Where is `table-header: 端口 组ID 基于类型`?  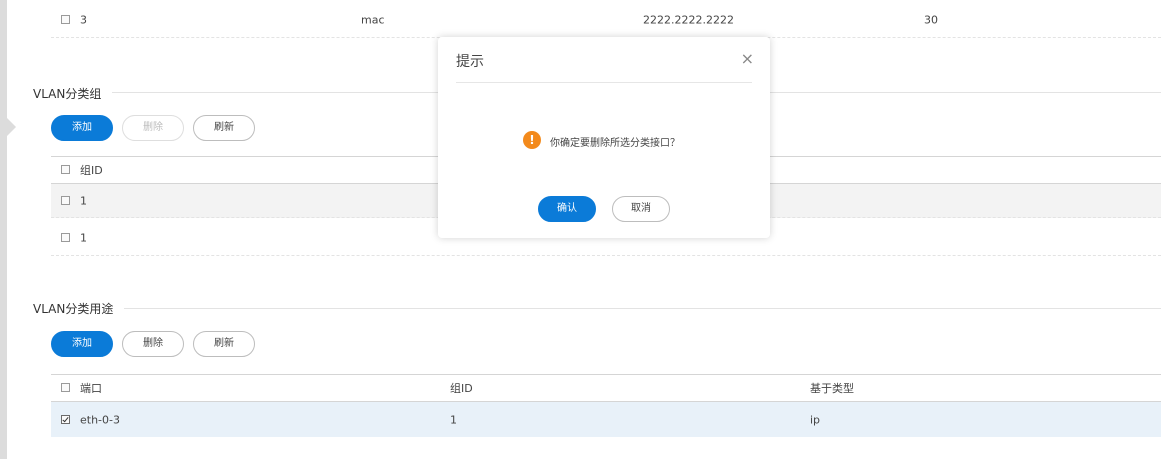 table-header: 端口 组ID 基于类型 is located at coordinates (606, 388).